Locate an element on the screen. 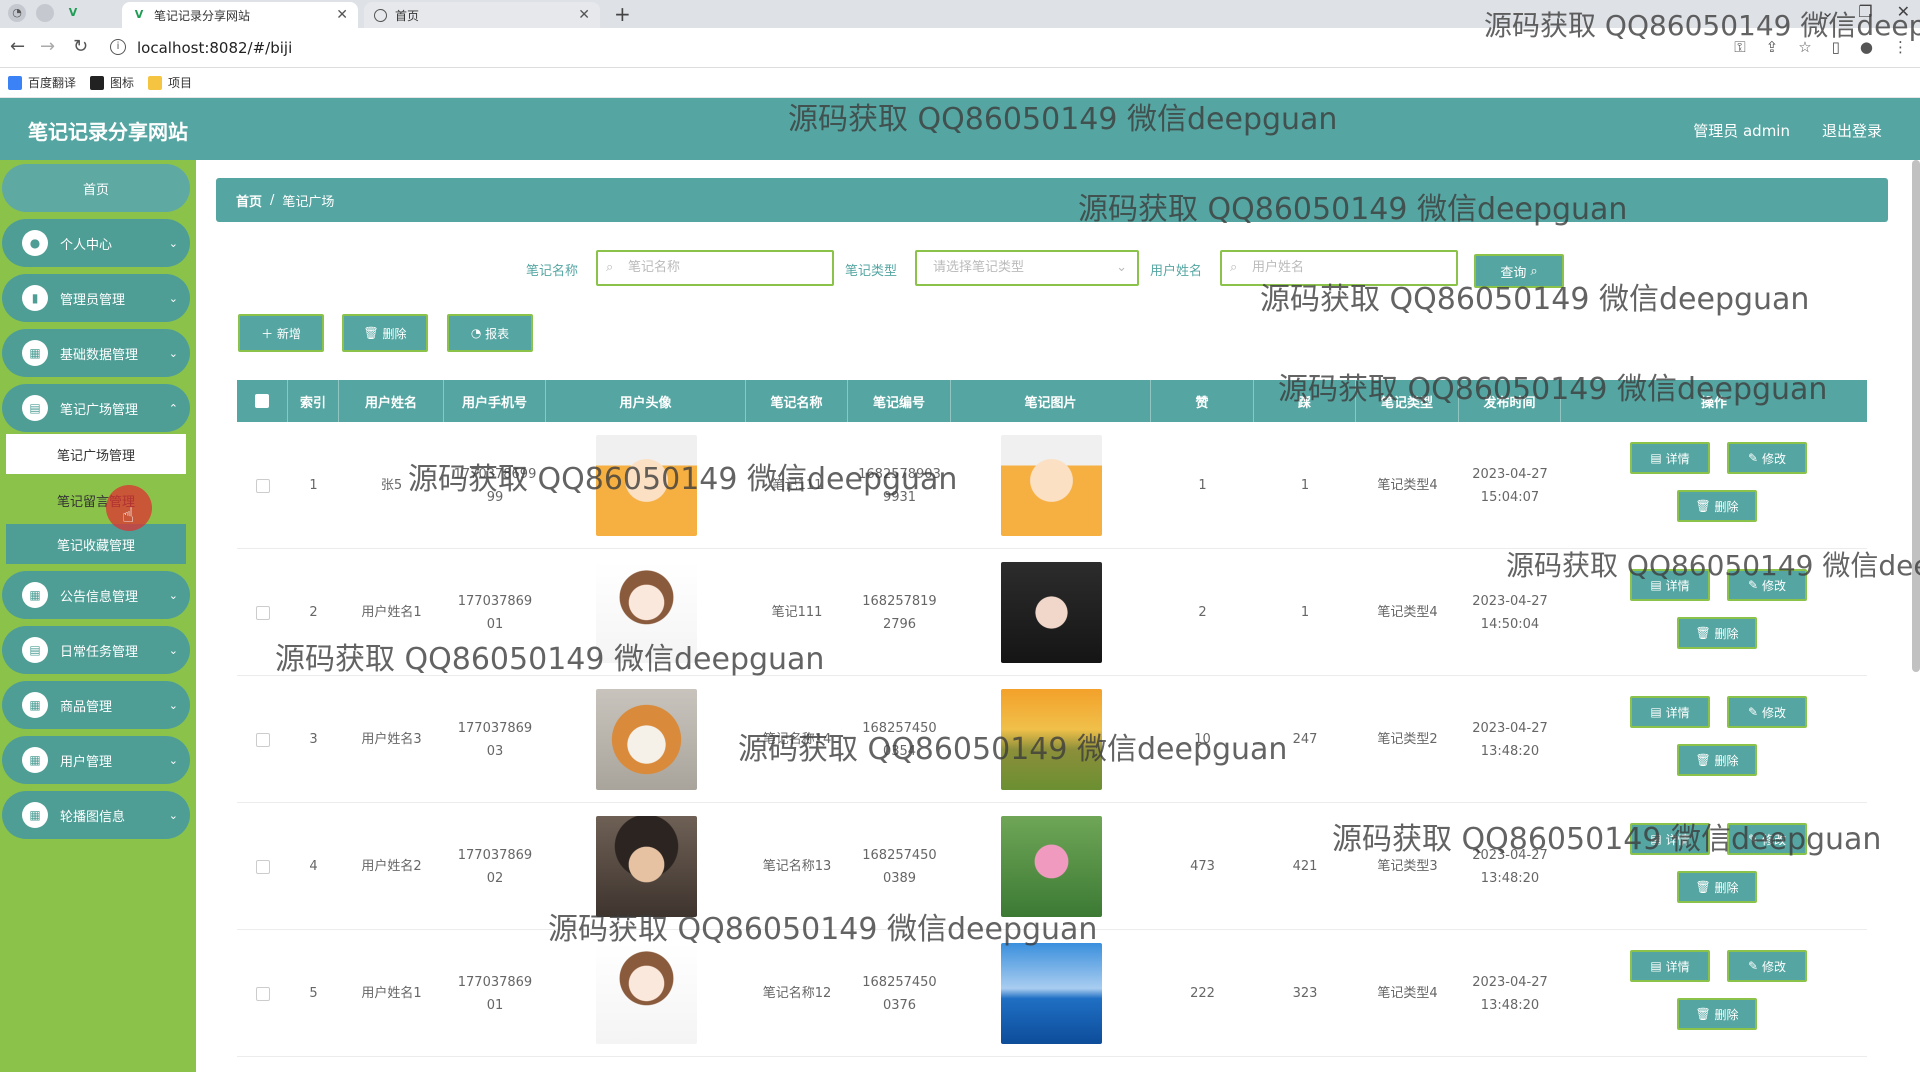  tab-strip-icons: ◔ V is located at coordinates (45, 13).